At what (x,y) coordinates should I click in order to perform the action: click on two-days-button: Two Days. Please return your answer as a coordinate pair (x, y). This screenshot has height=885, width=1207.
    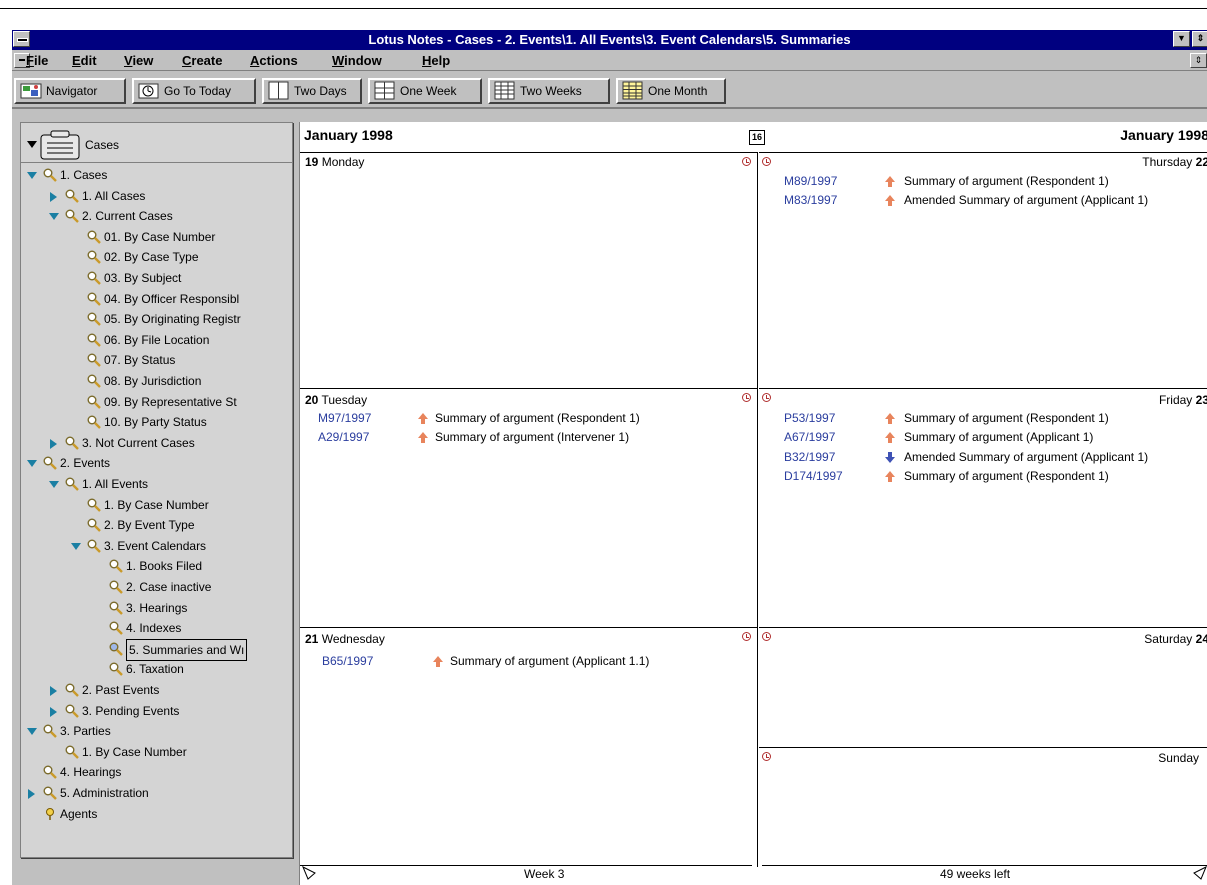
    Looking at the image, I should click on (312, 91).